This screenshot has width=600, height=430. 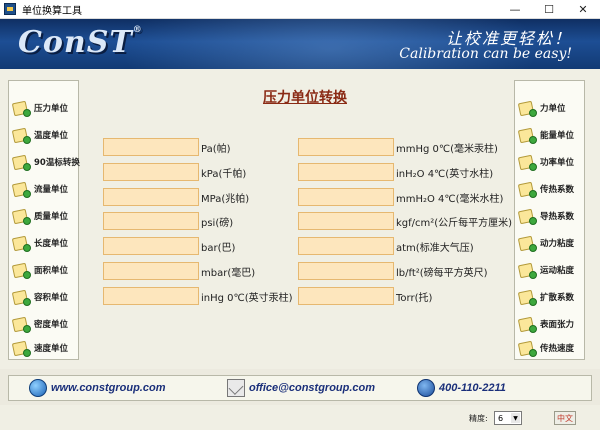 What do you see at coordinates (43, 297) in the screenshot?
I see `menu-volume-units: 容积单位` at bounding box center [43, 297].